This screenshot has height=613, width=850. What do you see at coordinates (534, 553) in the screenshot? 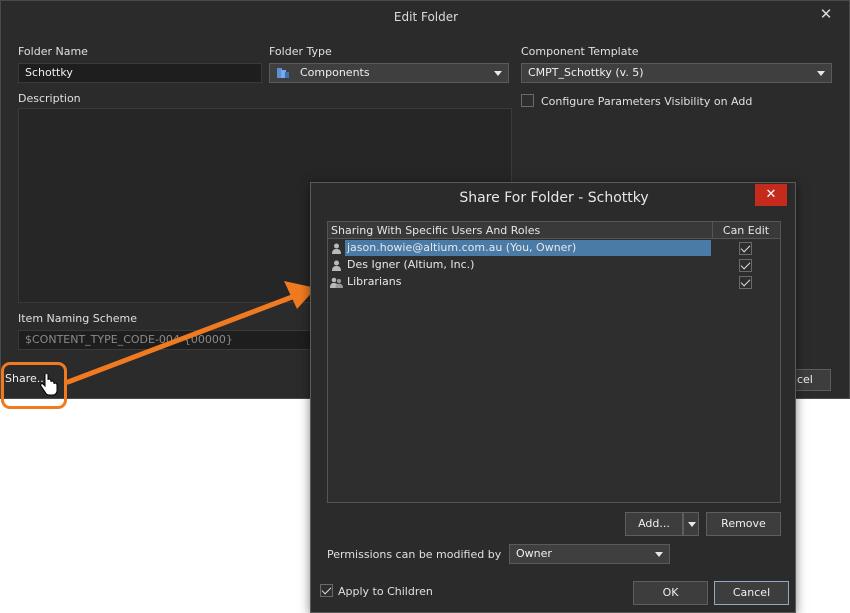
I see `permissions-value: Owner` at bounding box center [534, 553].